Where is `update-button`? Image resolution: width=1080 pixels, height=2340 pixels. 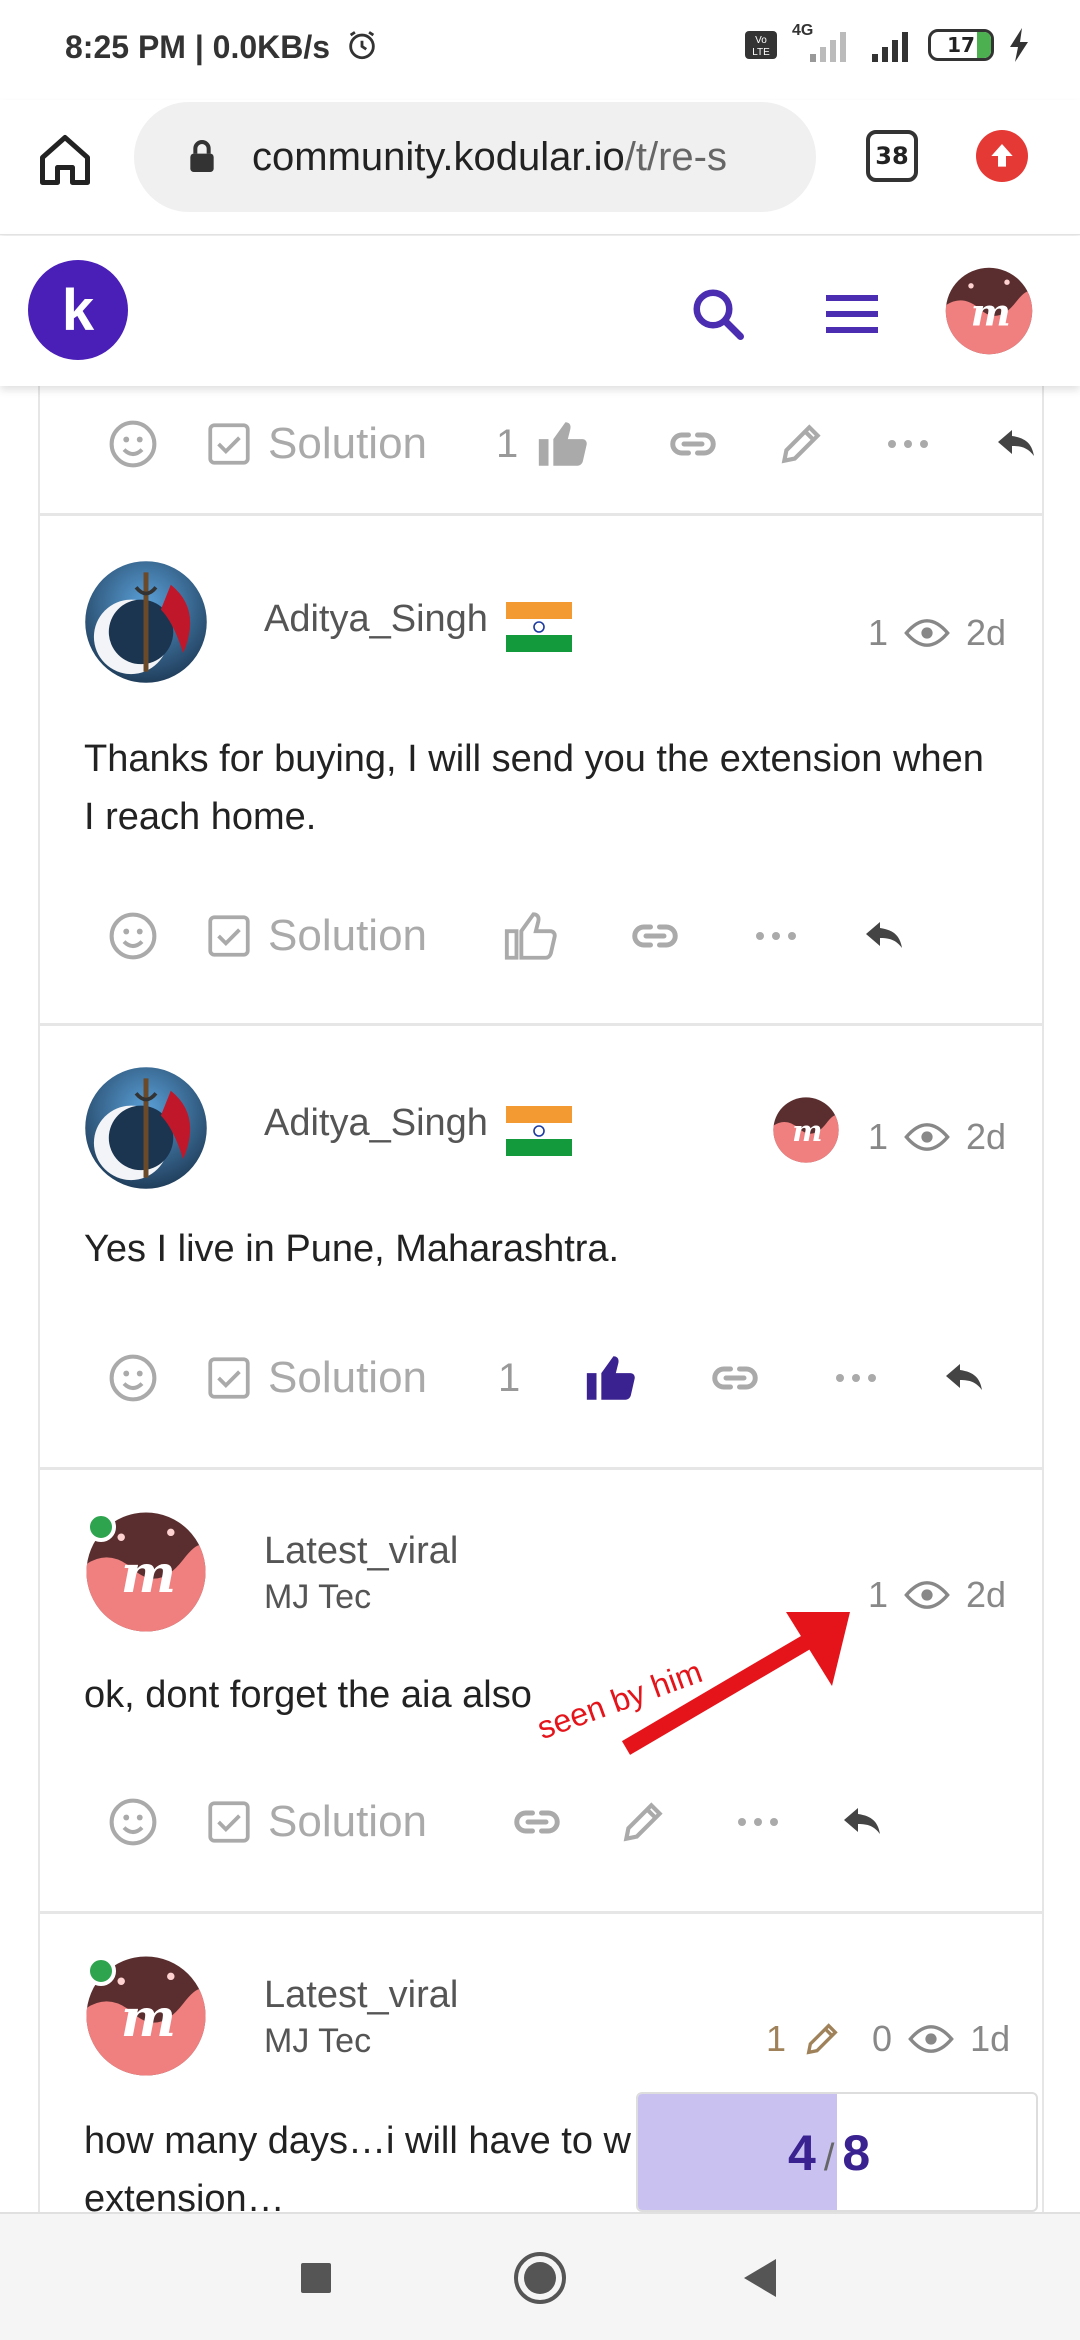 update-button is located at coordinates (1002, 156).